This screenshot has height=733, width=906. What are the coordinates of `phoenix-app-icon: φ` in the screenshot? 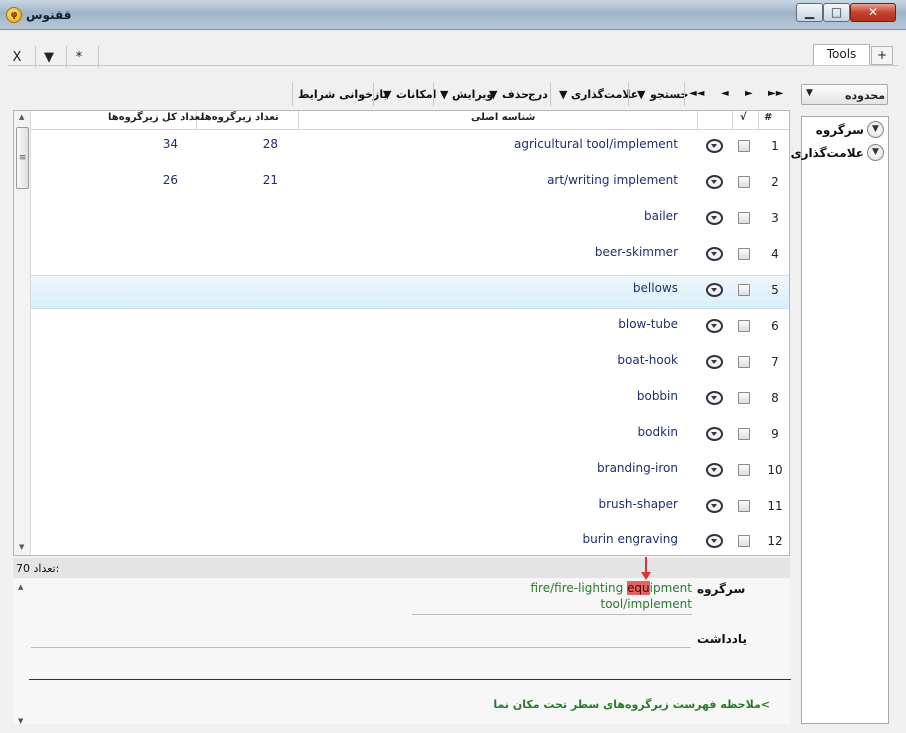 It's located at (14, 15).